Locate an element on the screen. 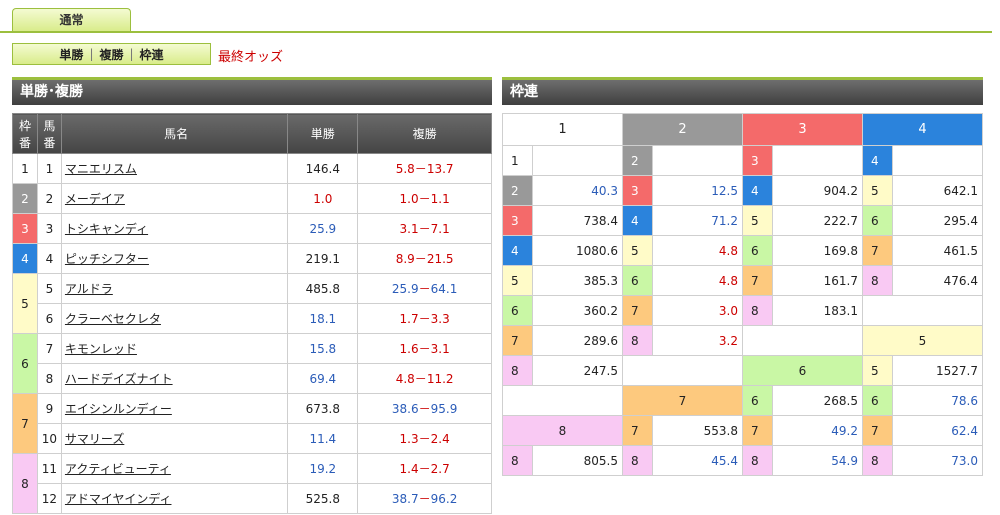 The image size is (1000, 515). horse-name-cell: アクティビューティ is located at coordinates (174, 468).